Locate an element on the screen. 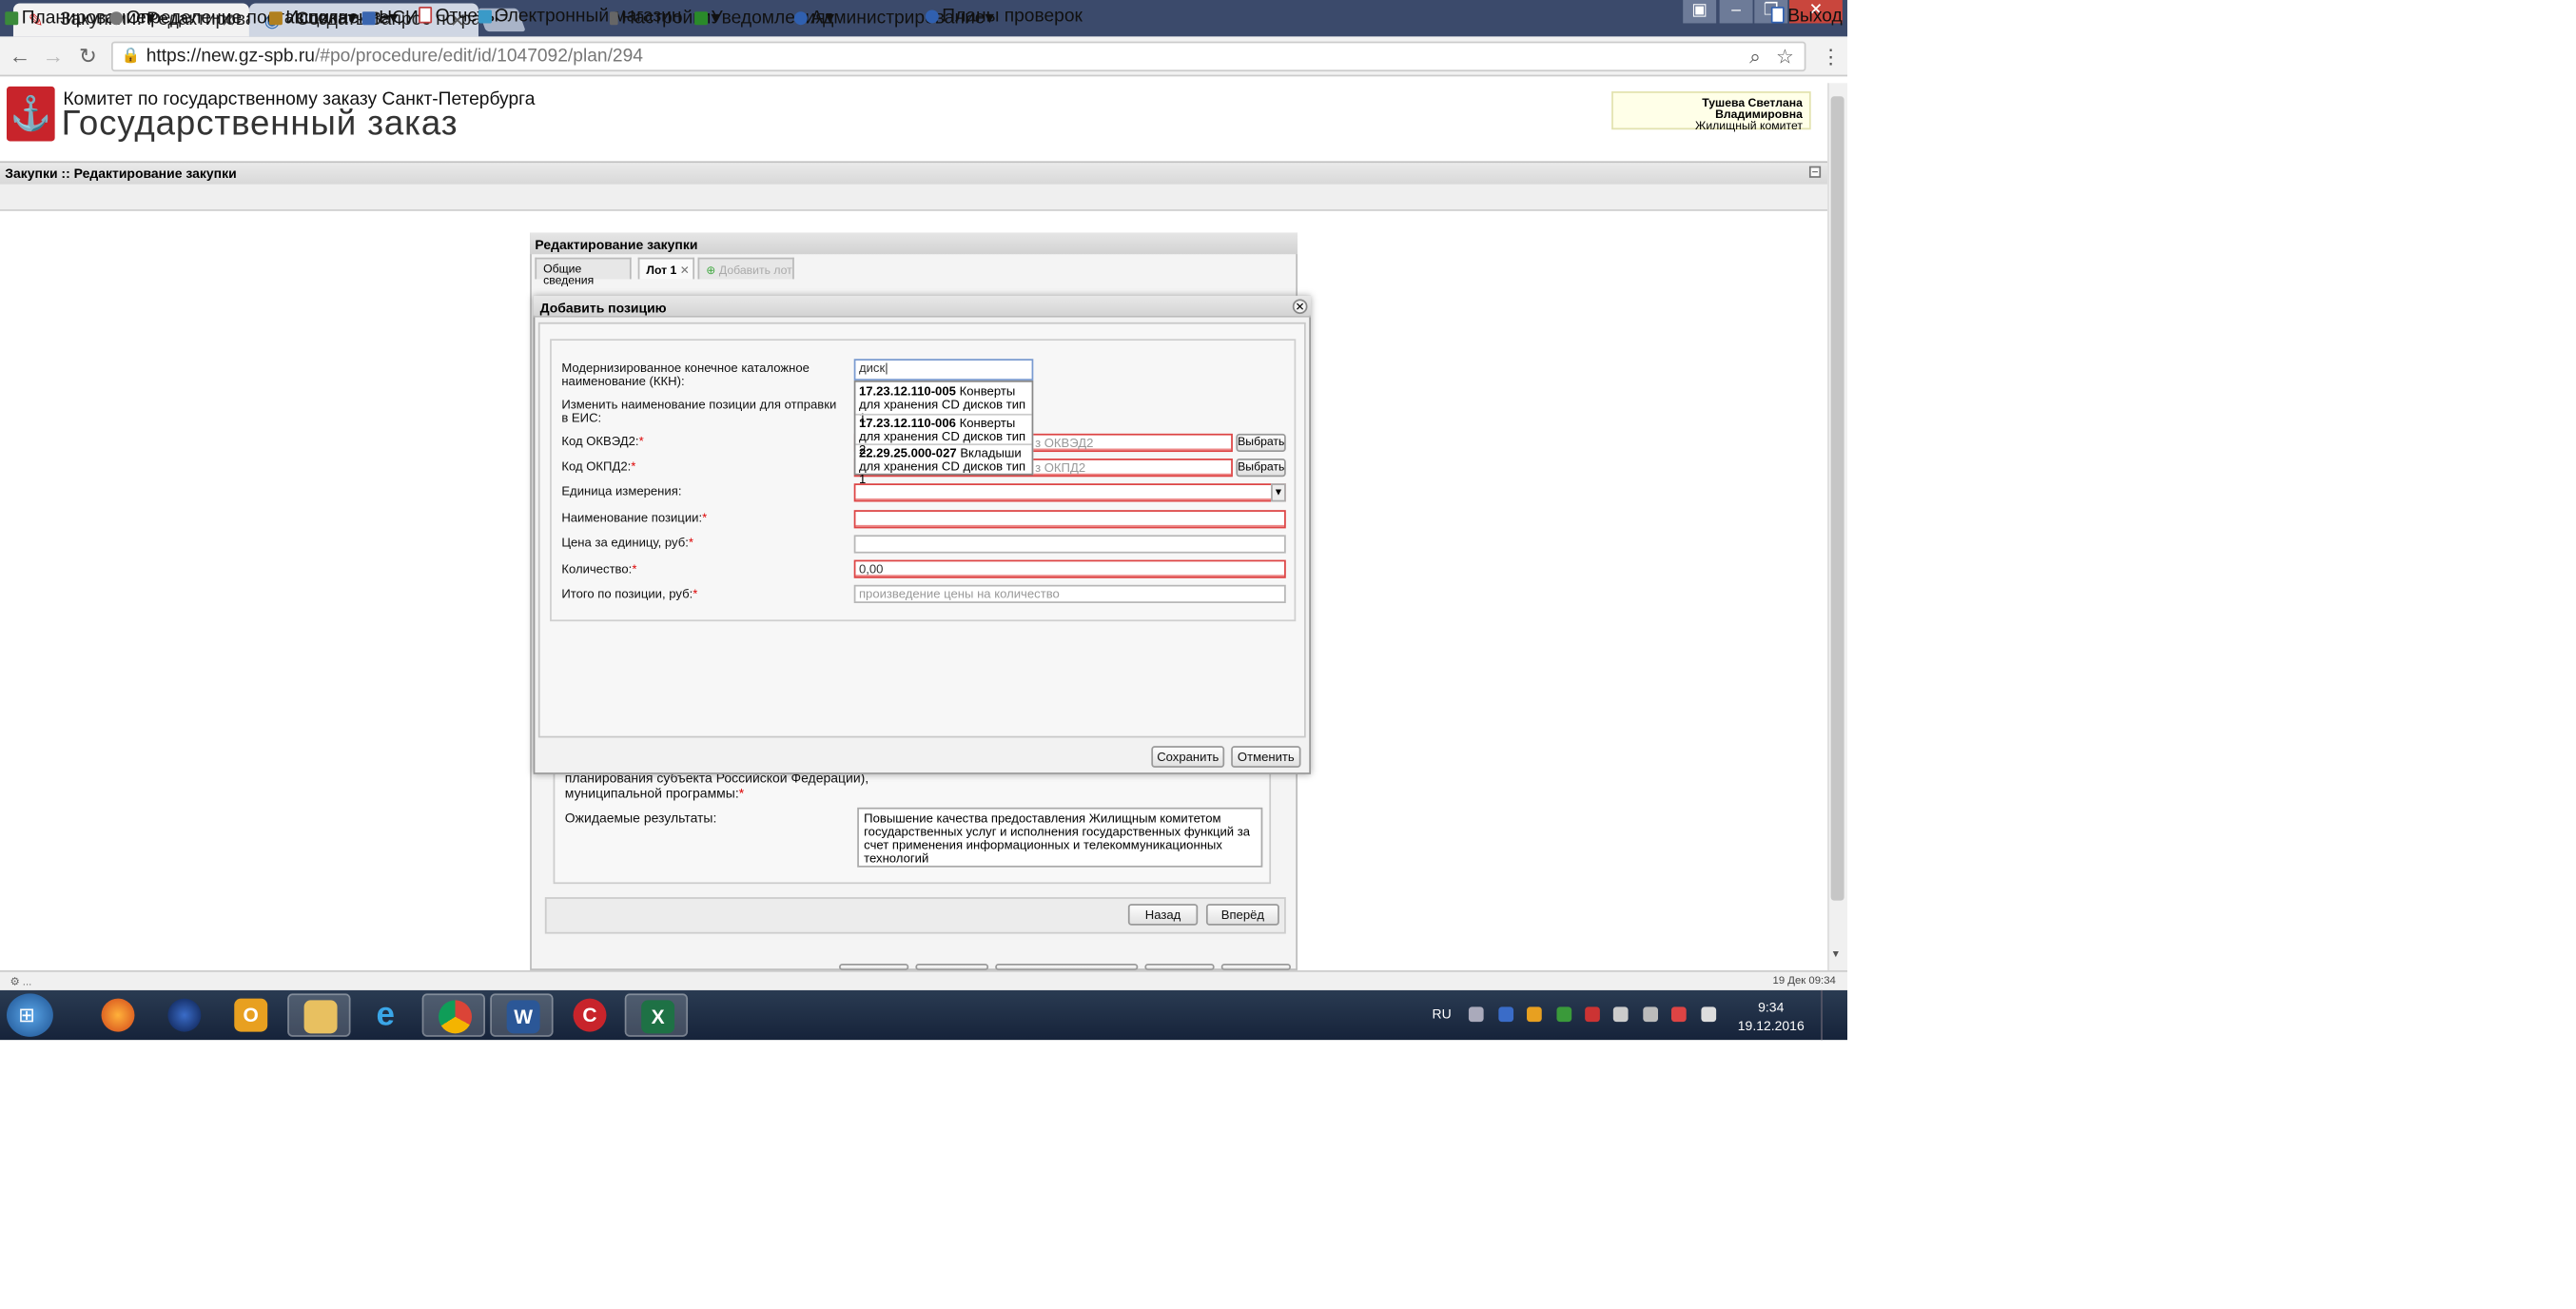 Image resolution: width=2576 pixels, height=1309 pixels. total-input: произведение цены на количество is located at coordinates (1070, 593).